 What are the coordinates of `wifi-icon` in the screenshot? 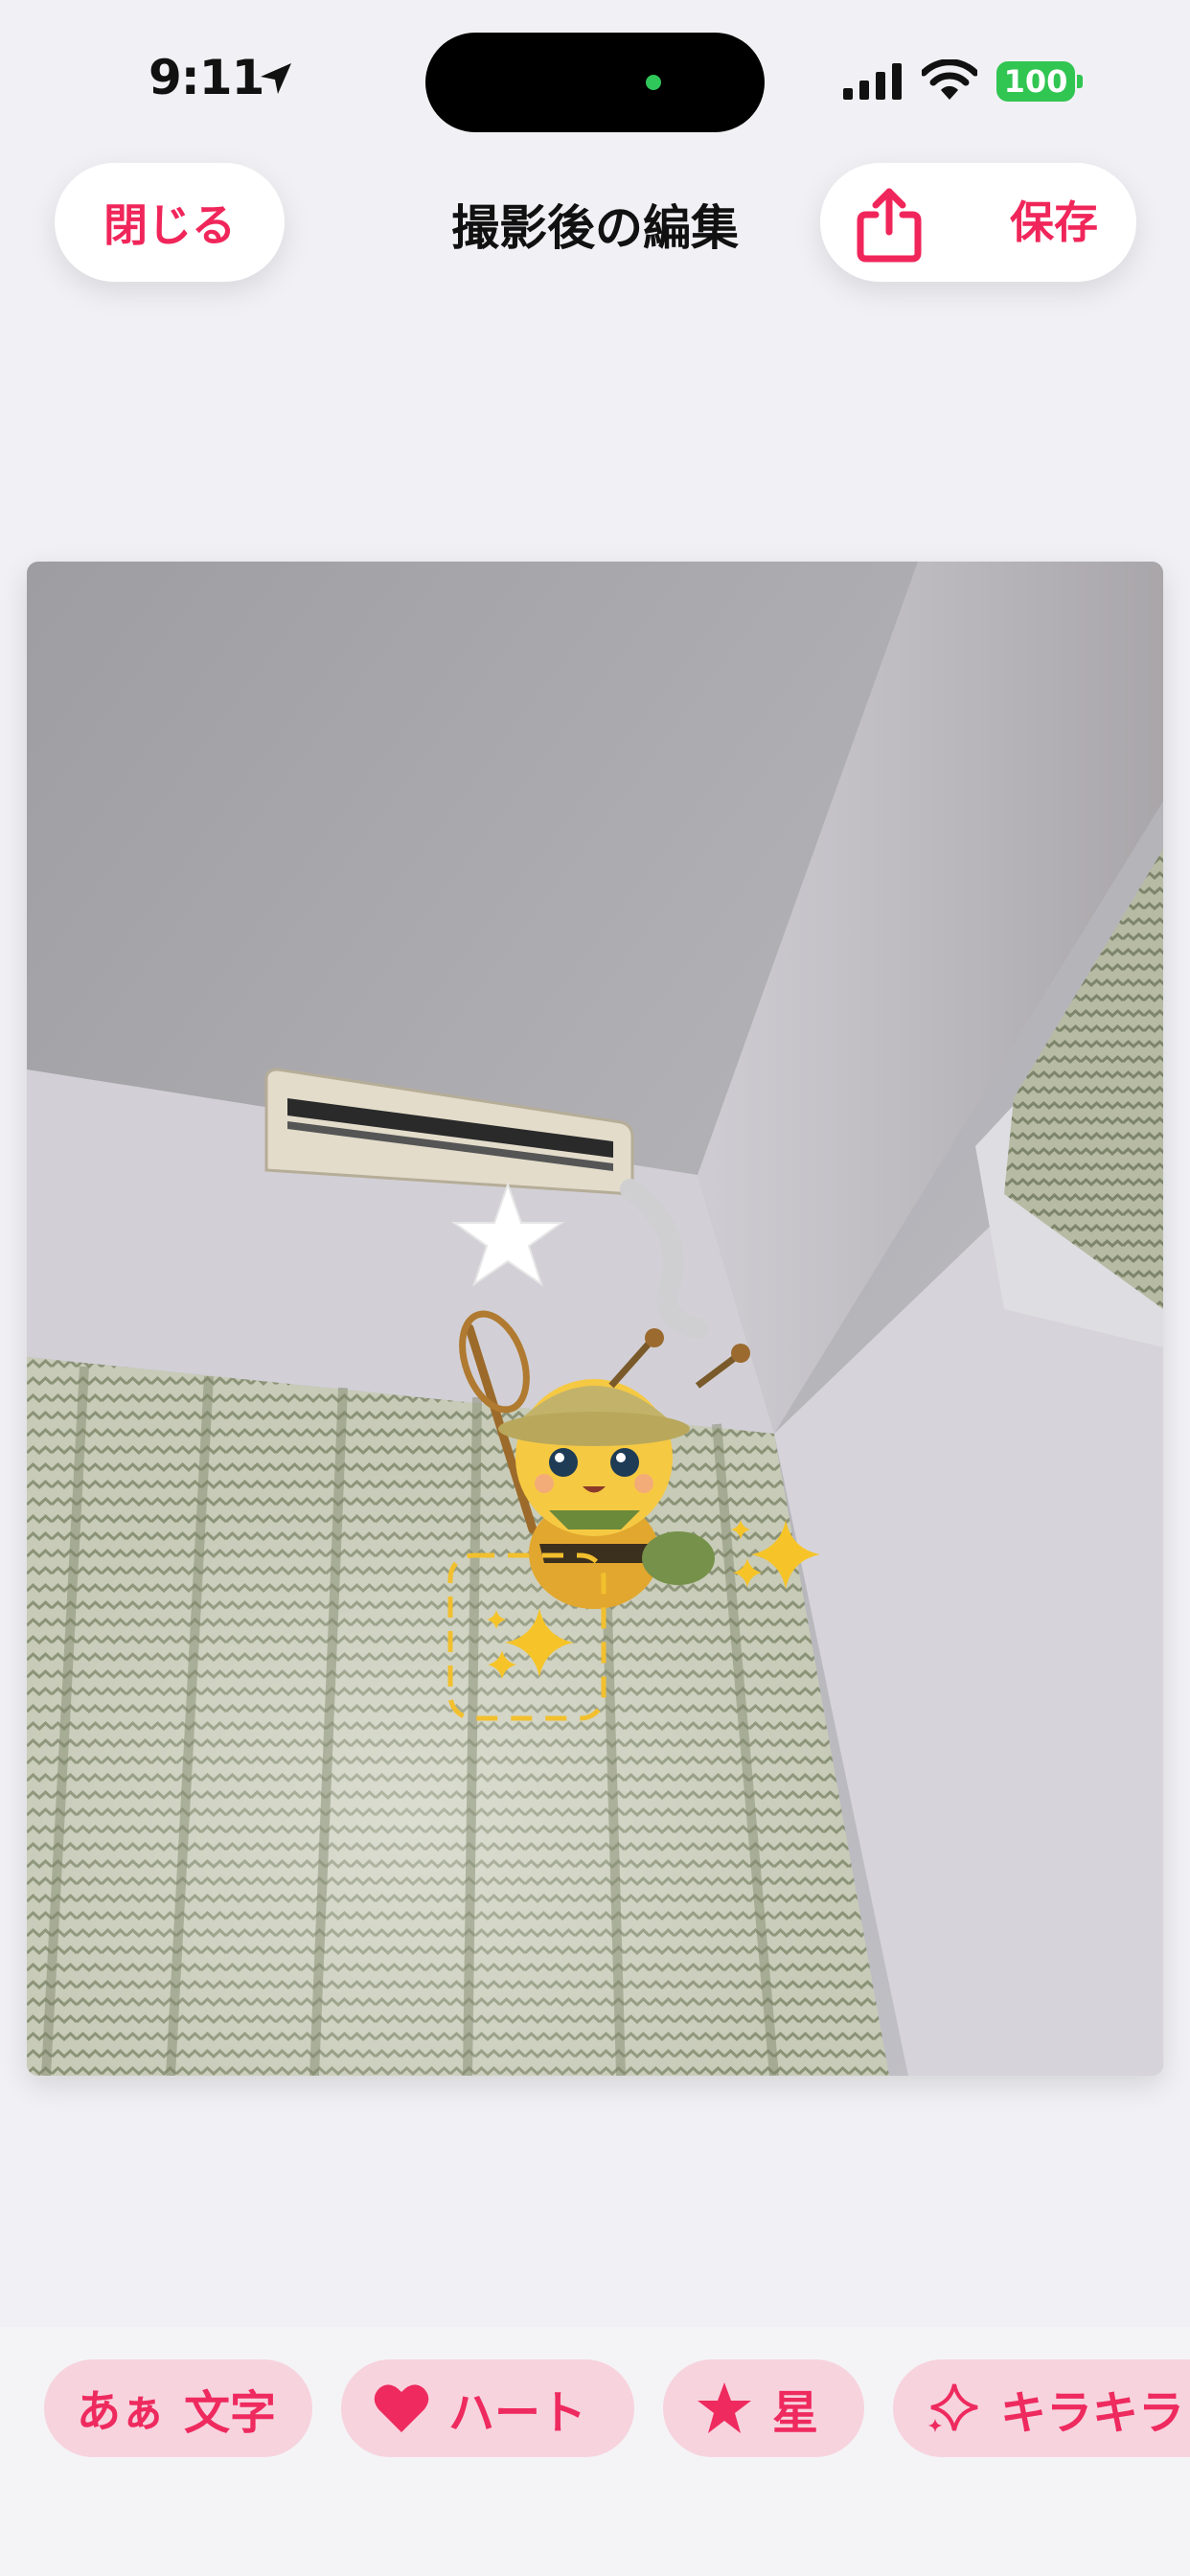 It's located at (950, 81).